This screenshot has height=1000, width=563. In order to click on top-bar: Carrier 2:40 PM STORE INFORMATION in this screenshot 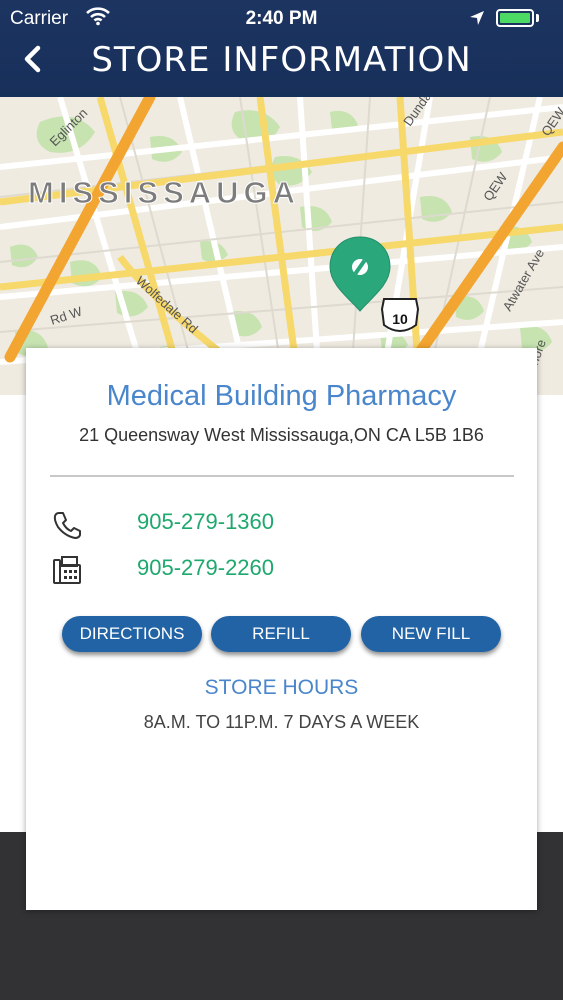, I will do `click(281, 48)`.